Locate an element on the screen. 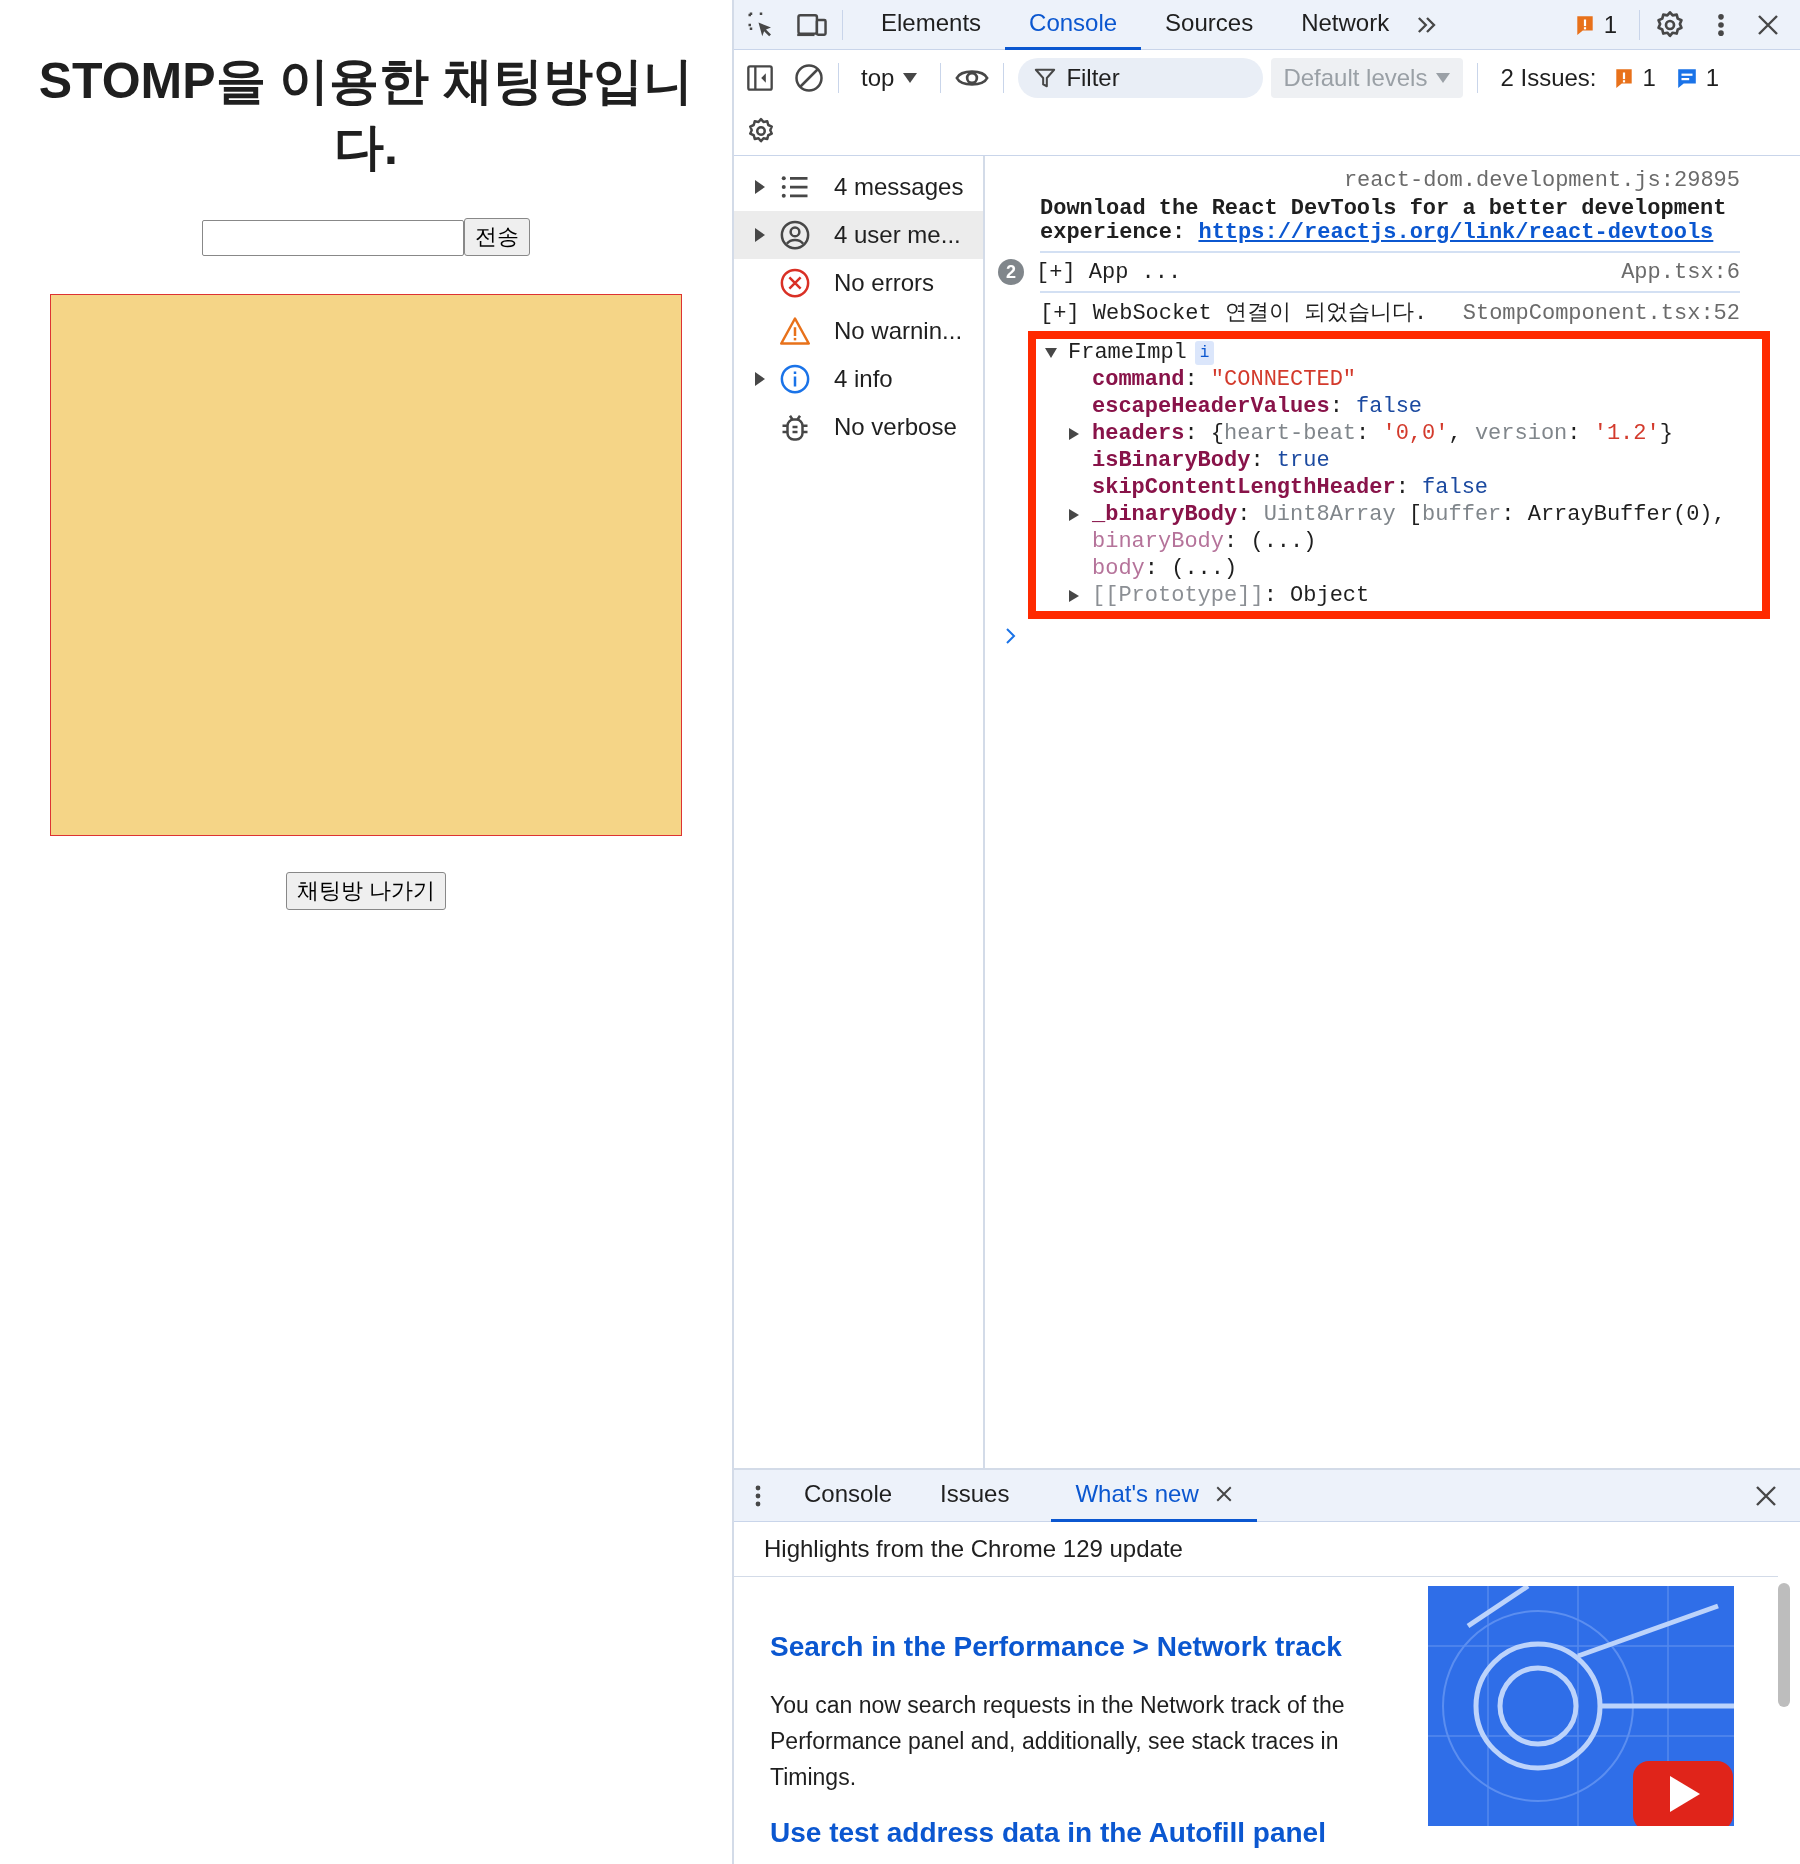  repeat-count: 2 is located at coordinates (1011, 272).